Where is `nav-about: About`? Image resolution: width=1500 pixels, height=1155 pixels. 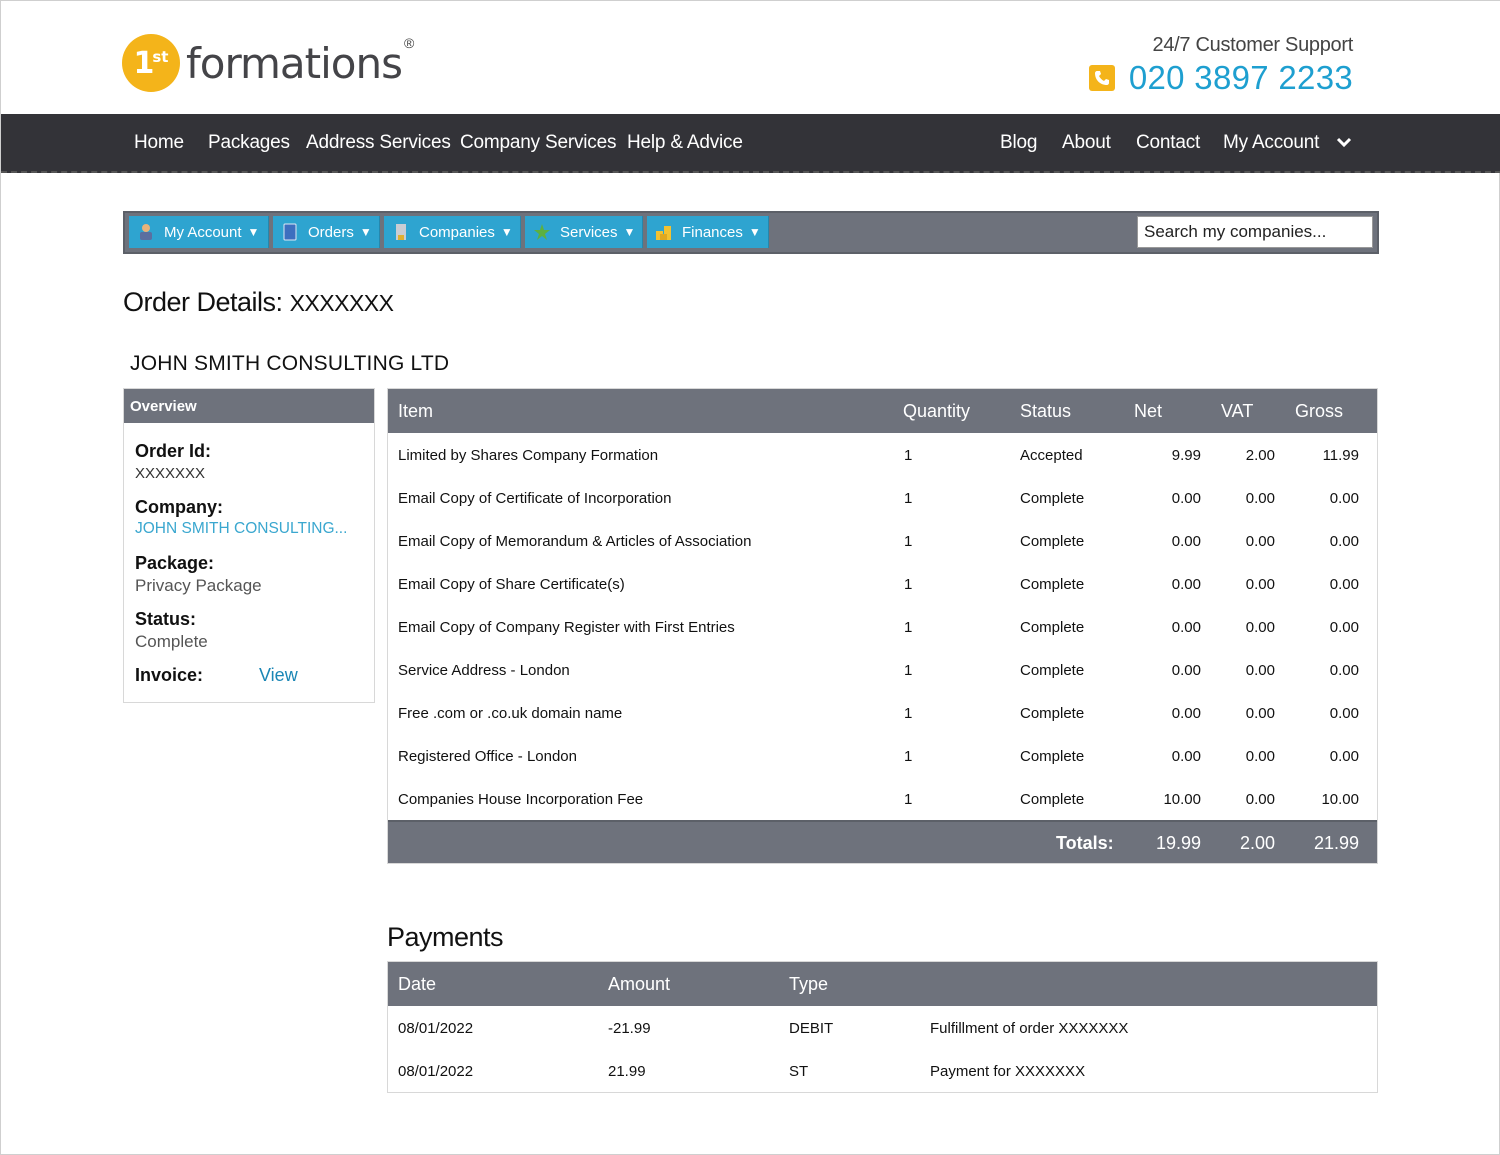
nav-about: About is located at coordinates (1086, 143).